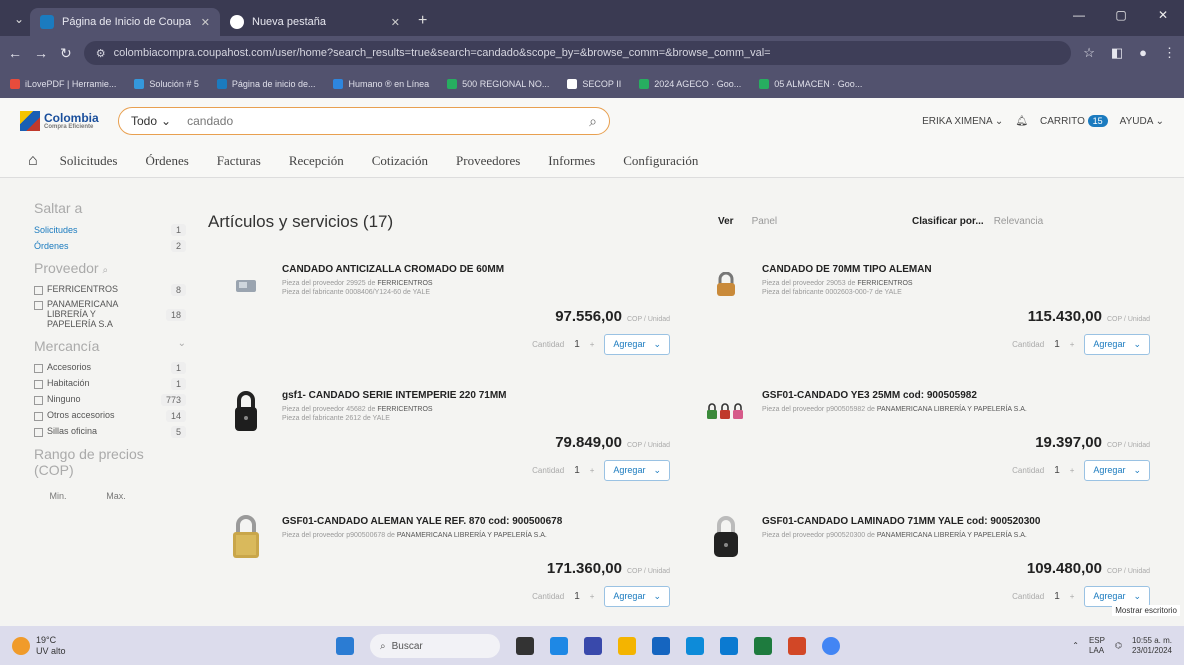 The height and width of the screenshot is (665, 1184). I want to click on nav-configuracion: Configuración, so click(660, 161).